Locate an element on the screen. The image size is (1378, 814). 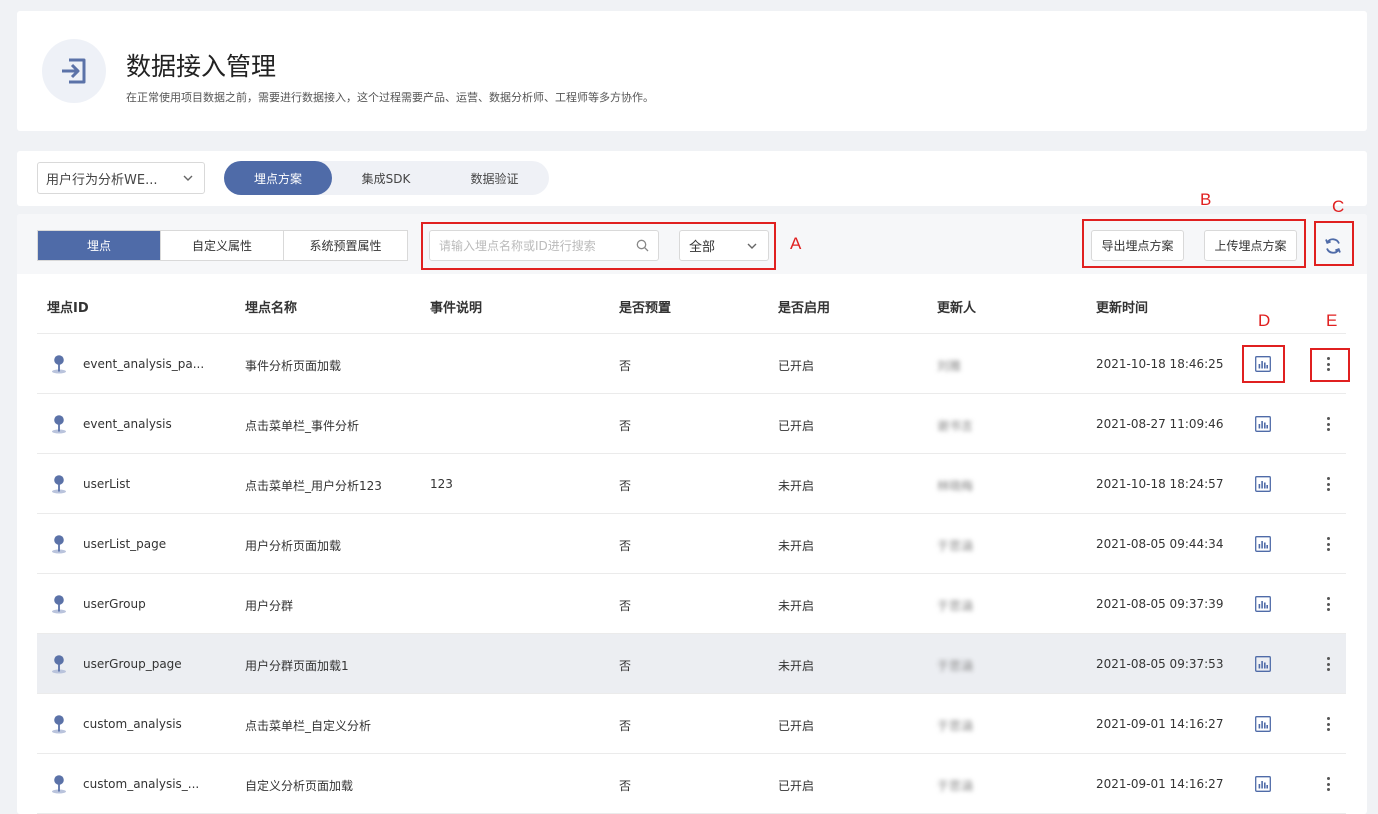
annotation-label-e: E is located at coordinates (1332, 320).